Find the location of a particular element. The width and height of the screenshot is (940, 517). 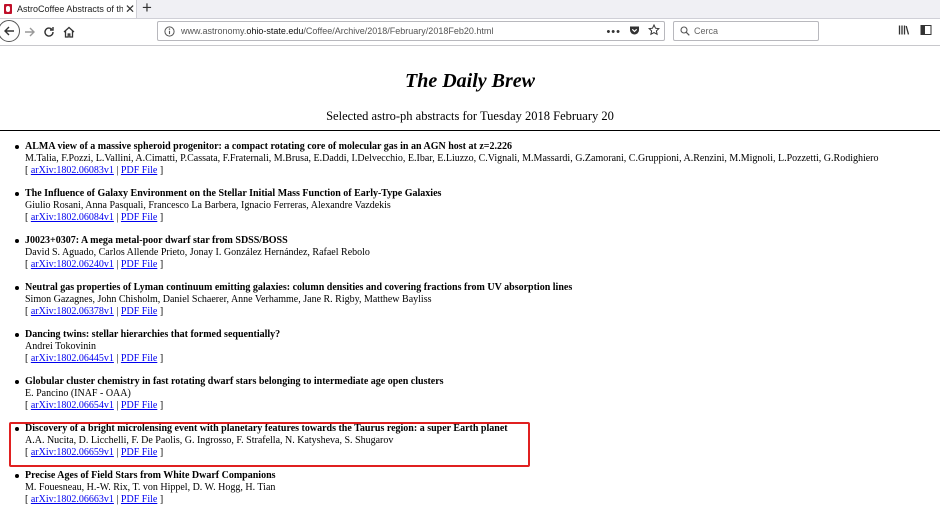

sidebar-icon is located at coordinates (926, 32).